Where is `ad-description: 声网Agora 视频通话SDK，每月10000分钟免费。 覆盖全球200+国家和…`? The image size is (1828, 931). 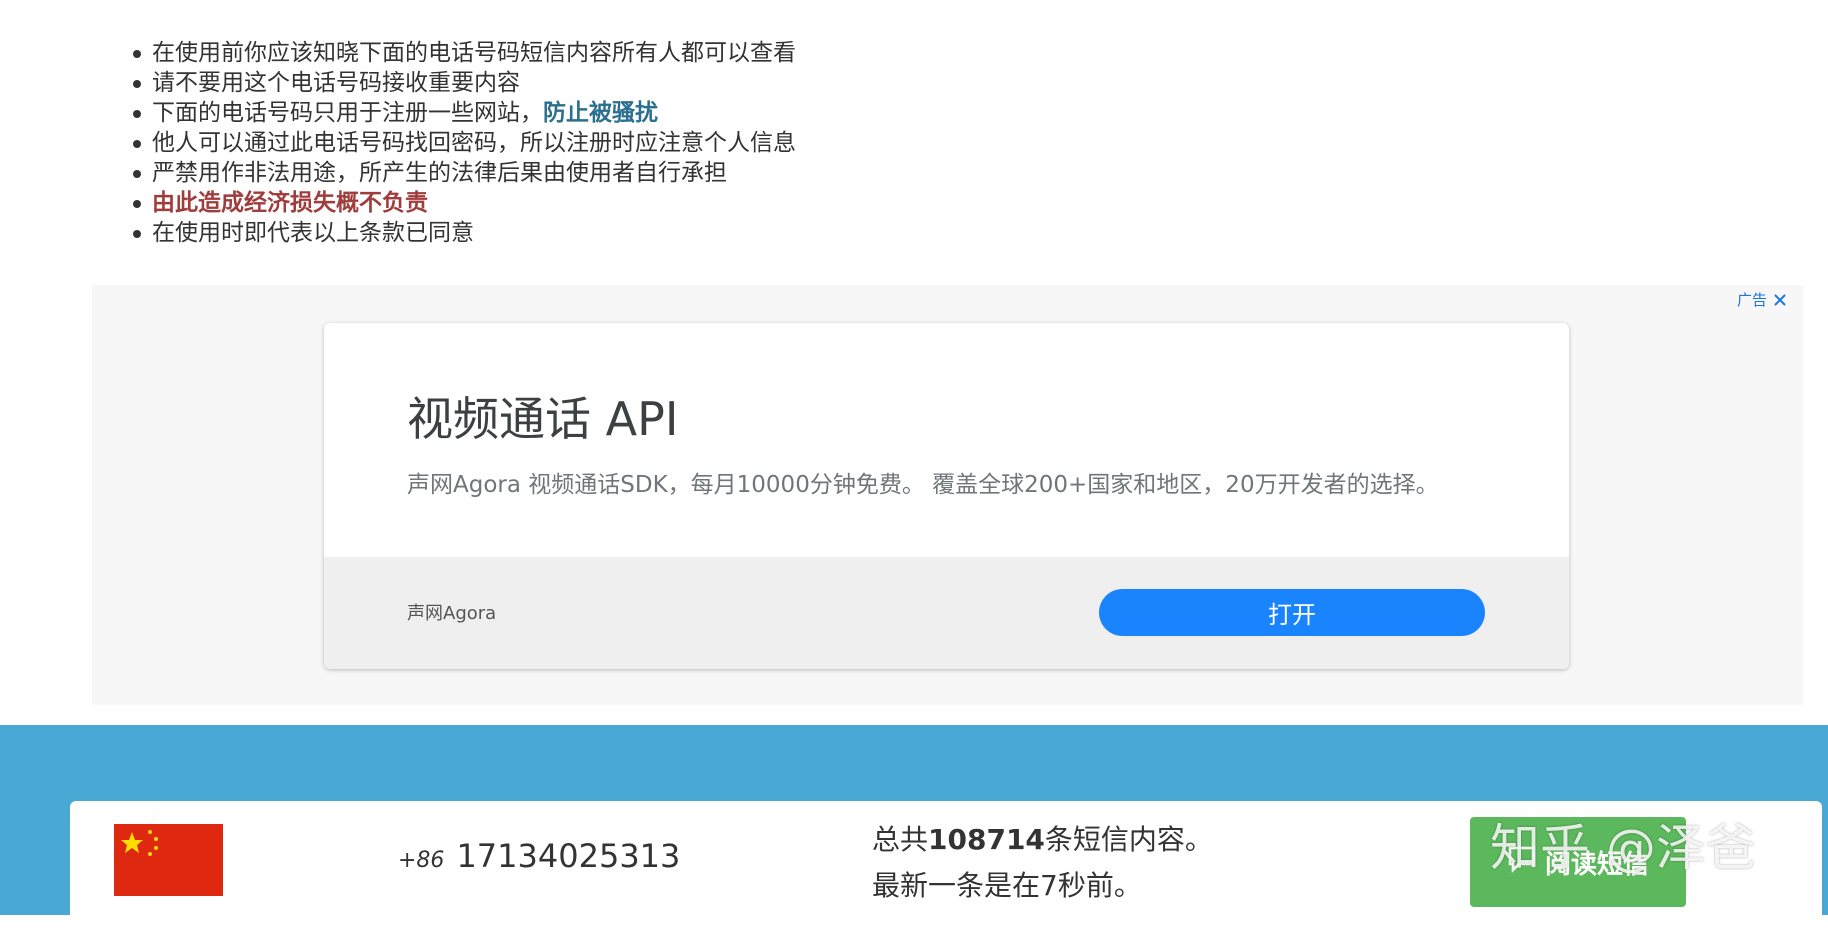
ad-description: 声网Agora 视频通话SDK，每月10000分钟免费。 覆盖全球200+国家和… is located at coordinates (923, 485).